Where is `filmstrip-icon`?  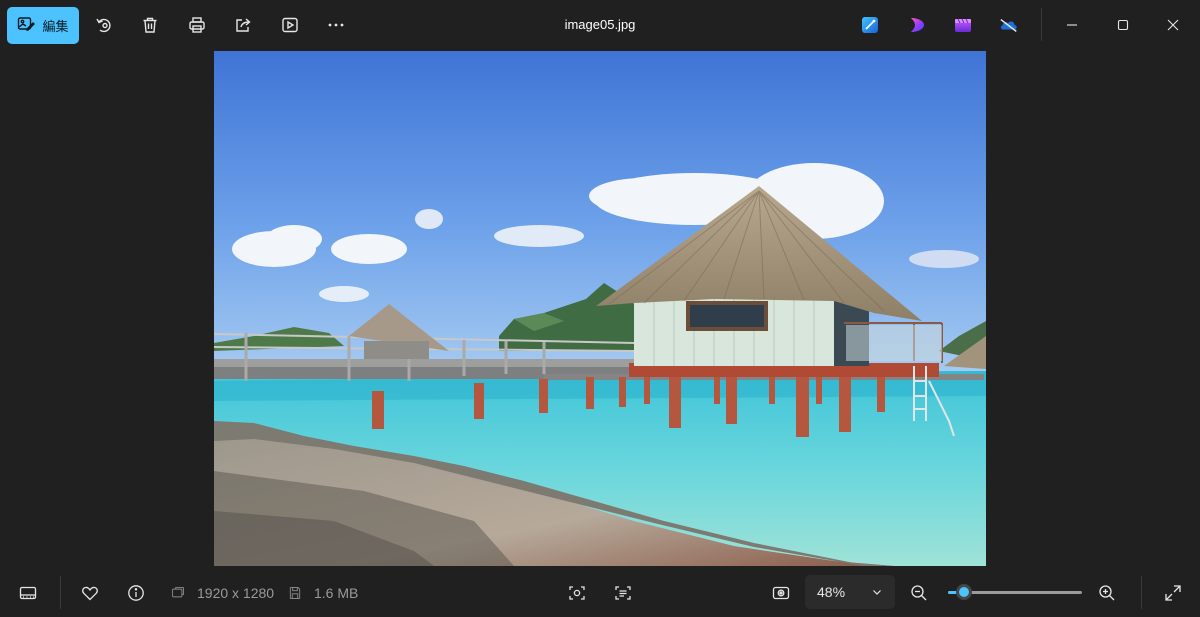 filmstrip-icon is located at coordinates (28, 593).